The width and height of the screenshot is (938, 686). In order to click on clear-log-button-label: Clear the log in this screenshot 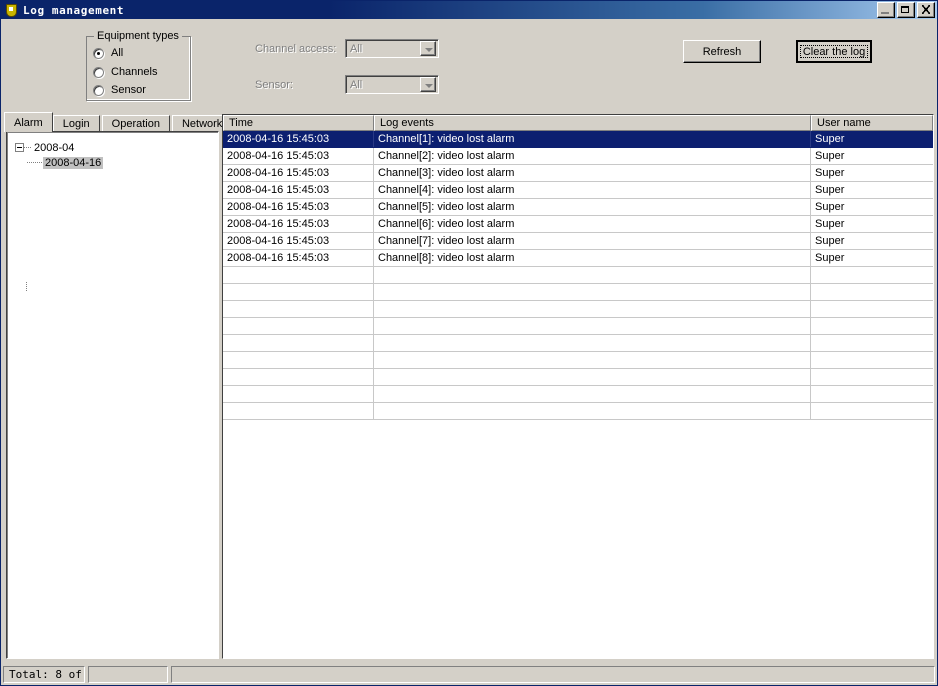, I will do `click(834, 51)`.